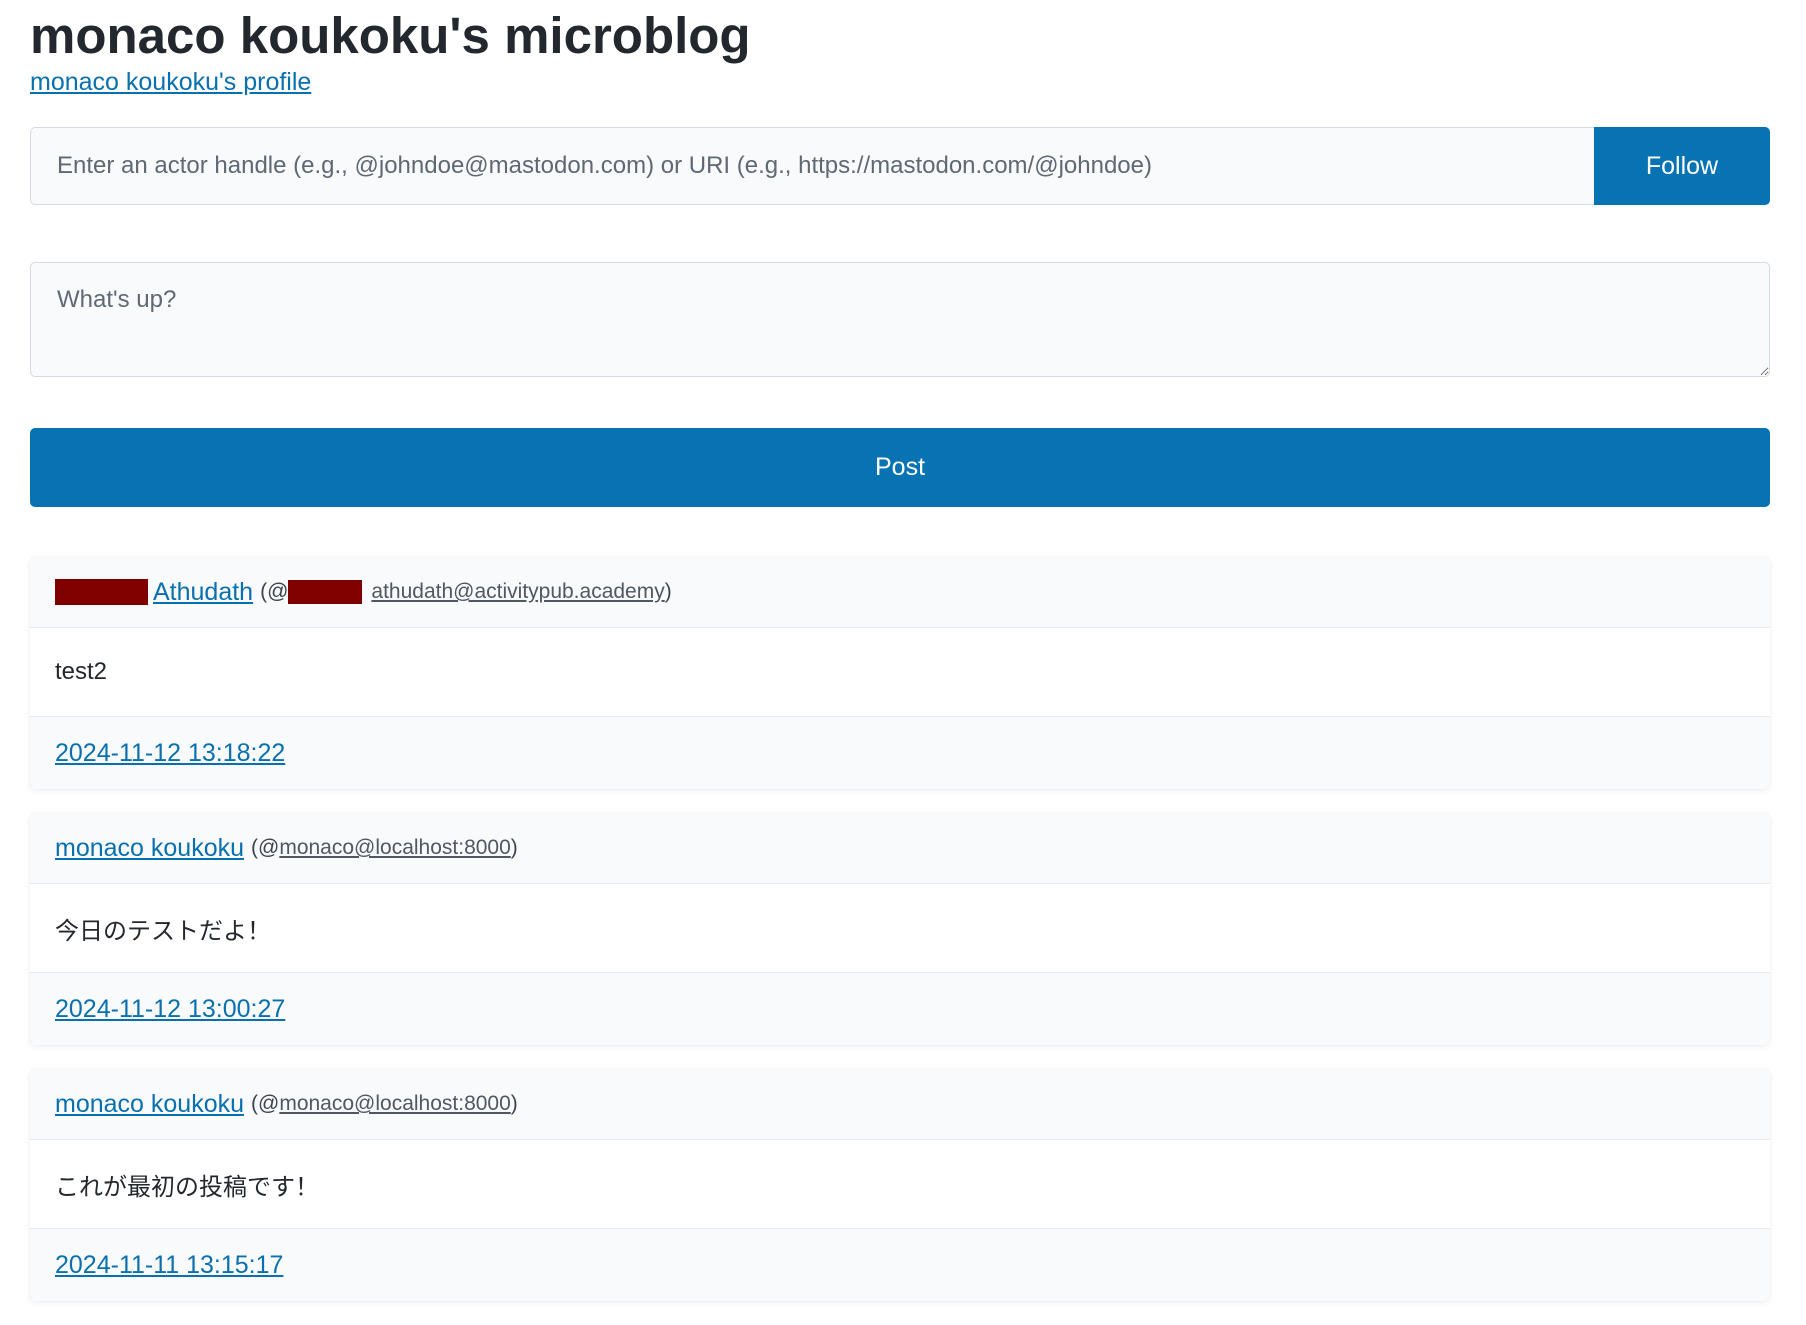 Image resolution: width=1806 pixels, height=1325 pixels. I want to click on post-content: 今日のテストだよ！, so click(900, 928).